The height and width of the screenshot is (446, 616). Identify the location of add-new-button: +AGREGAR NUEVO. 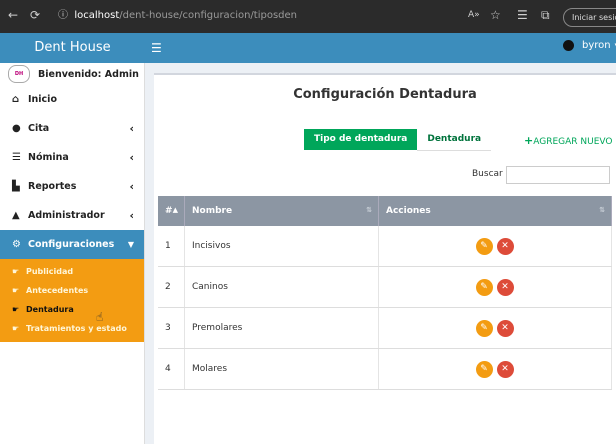
(568, 140).